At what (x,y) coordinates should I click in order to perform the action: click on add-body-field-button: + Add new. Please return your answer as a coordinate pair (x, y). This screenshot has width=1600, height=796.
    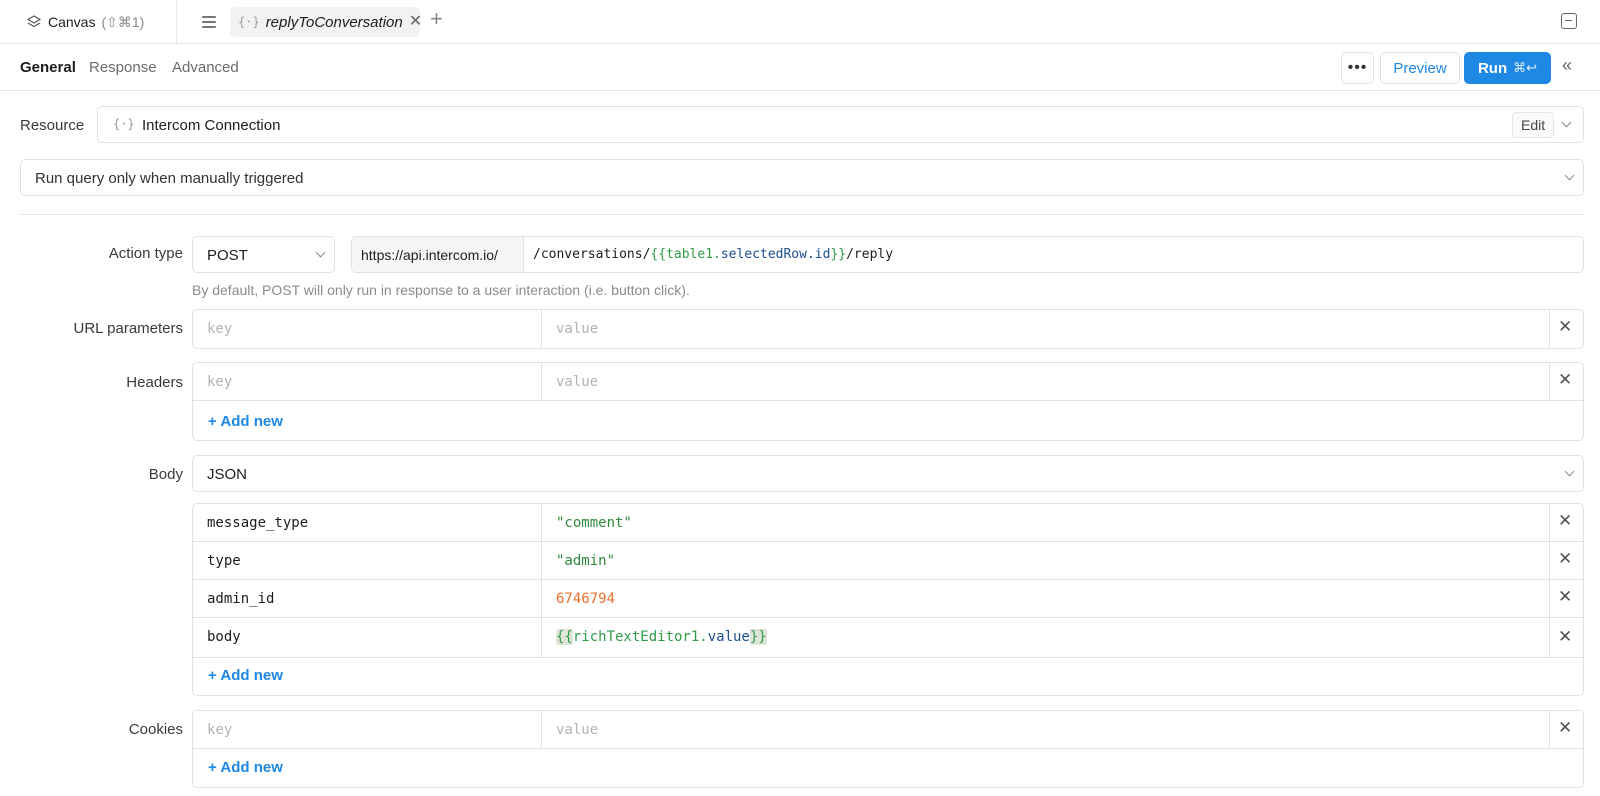
    Looking at the image, I should click on (245, 675).